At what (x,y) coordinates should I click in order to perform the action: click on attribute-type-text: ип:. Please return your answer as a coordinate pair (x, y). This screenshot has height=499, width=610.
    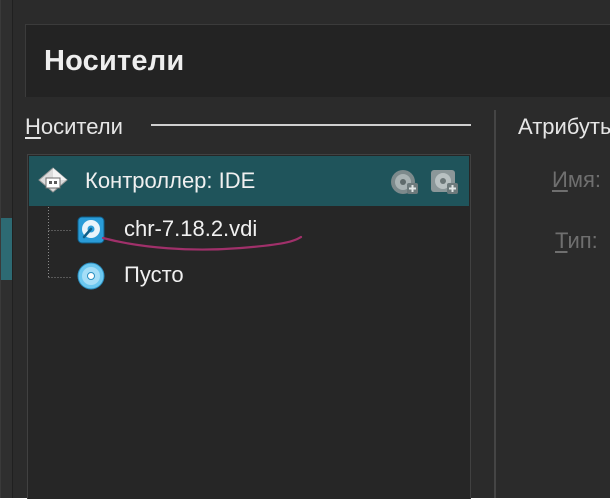
    Looking at the image, I should click on (582, 240).